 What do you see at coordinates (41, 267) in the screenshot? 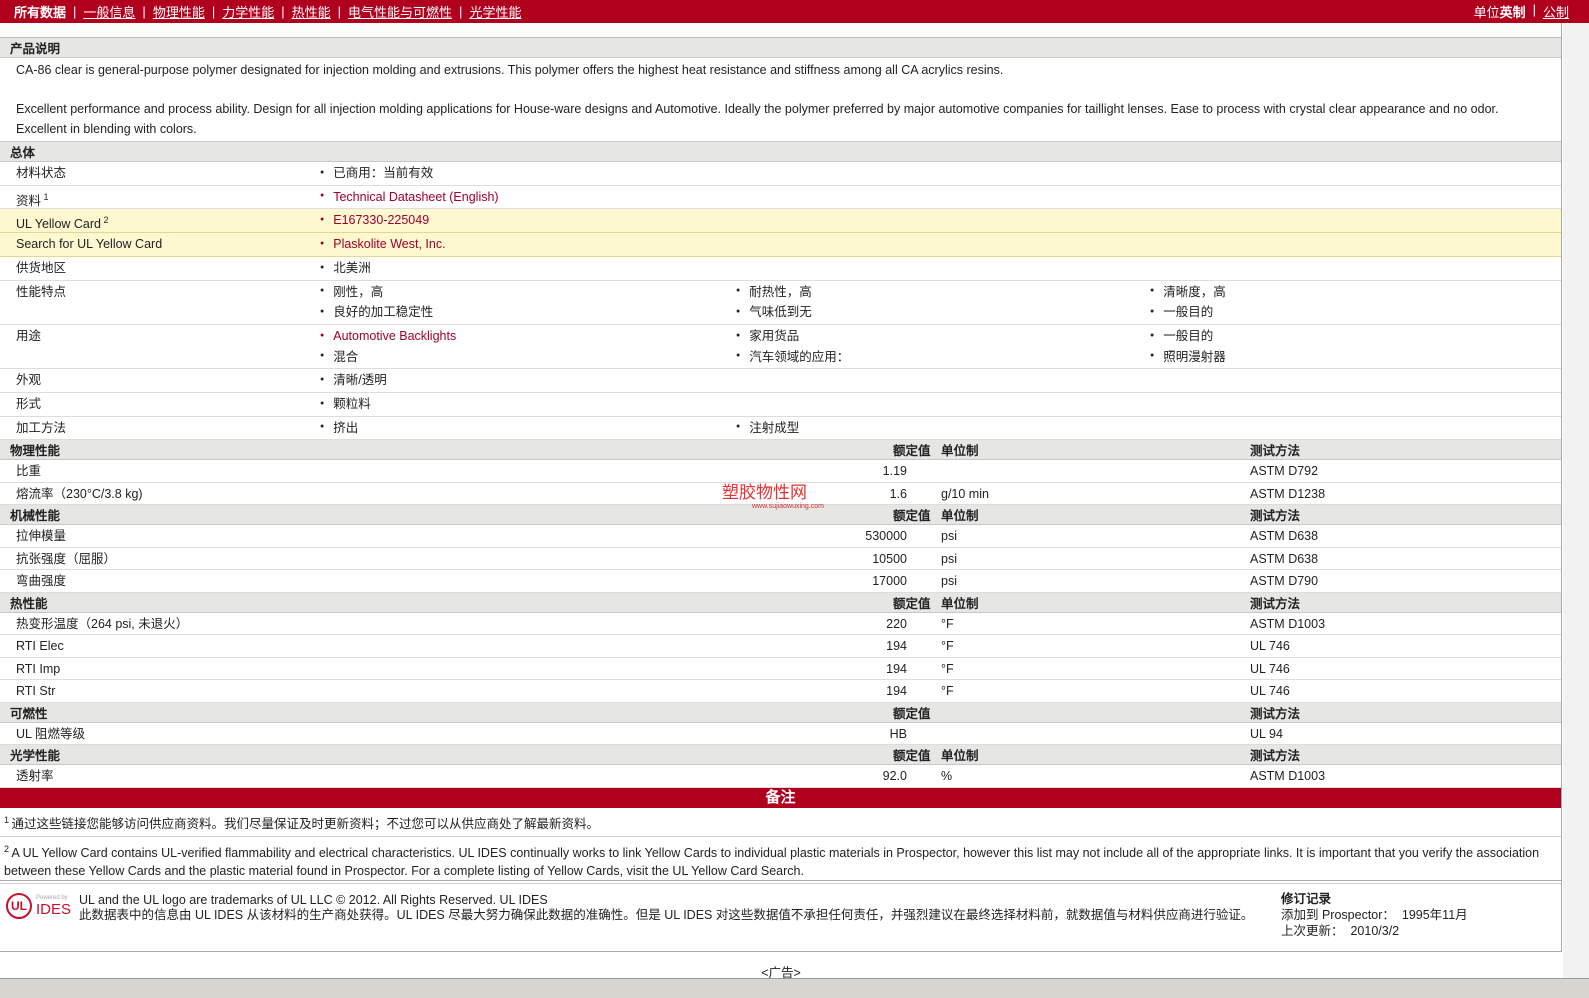
I see `row-label: 供货地区` at bounding box center [41, 267].